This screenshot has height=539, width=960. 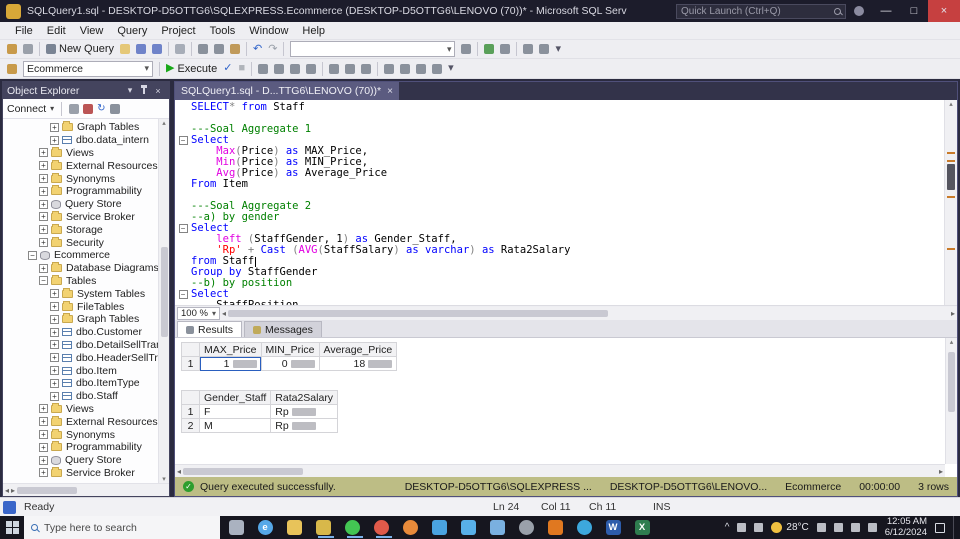 What do you see at coordinates (325, 527) in the screenshot?
I see `ssms-taskbar-button` at bounding box center [325, 527].